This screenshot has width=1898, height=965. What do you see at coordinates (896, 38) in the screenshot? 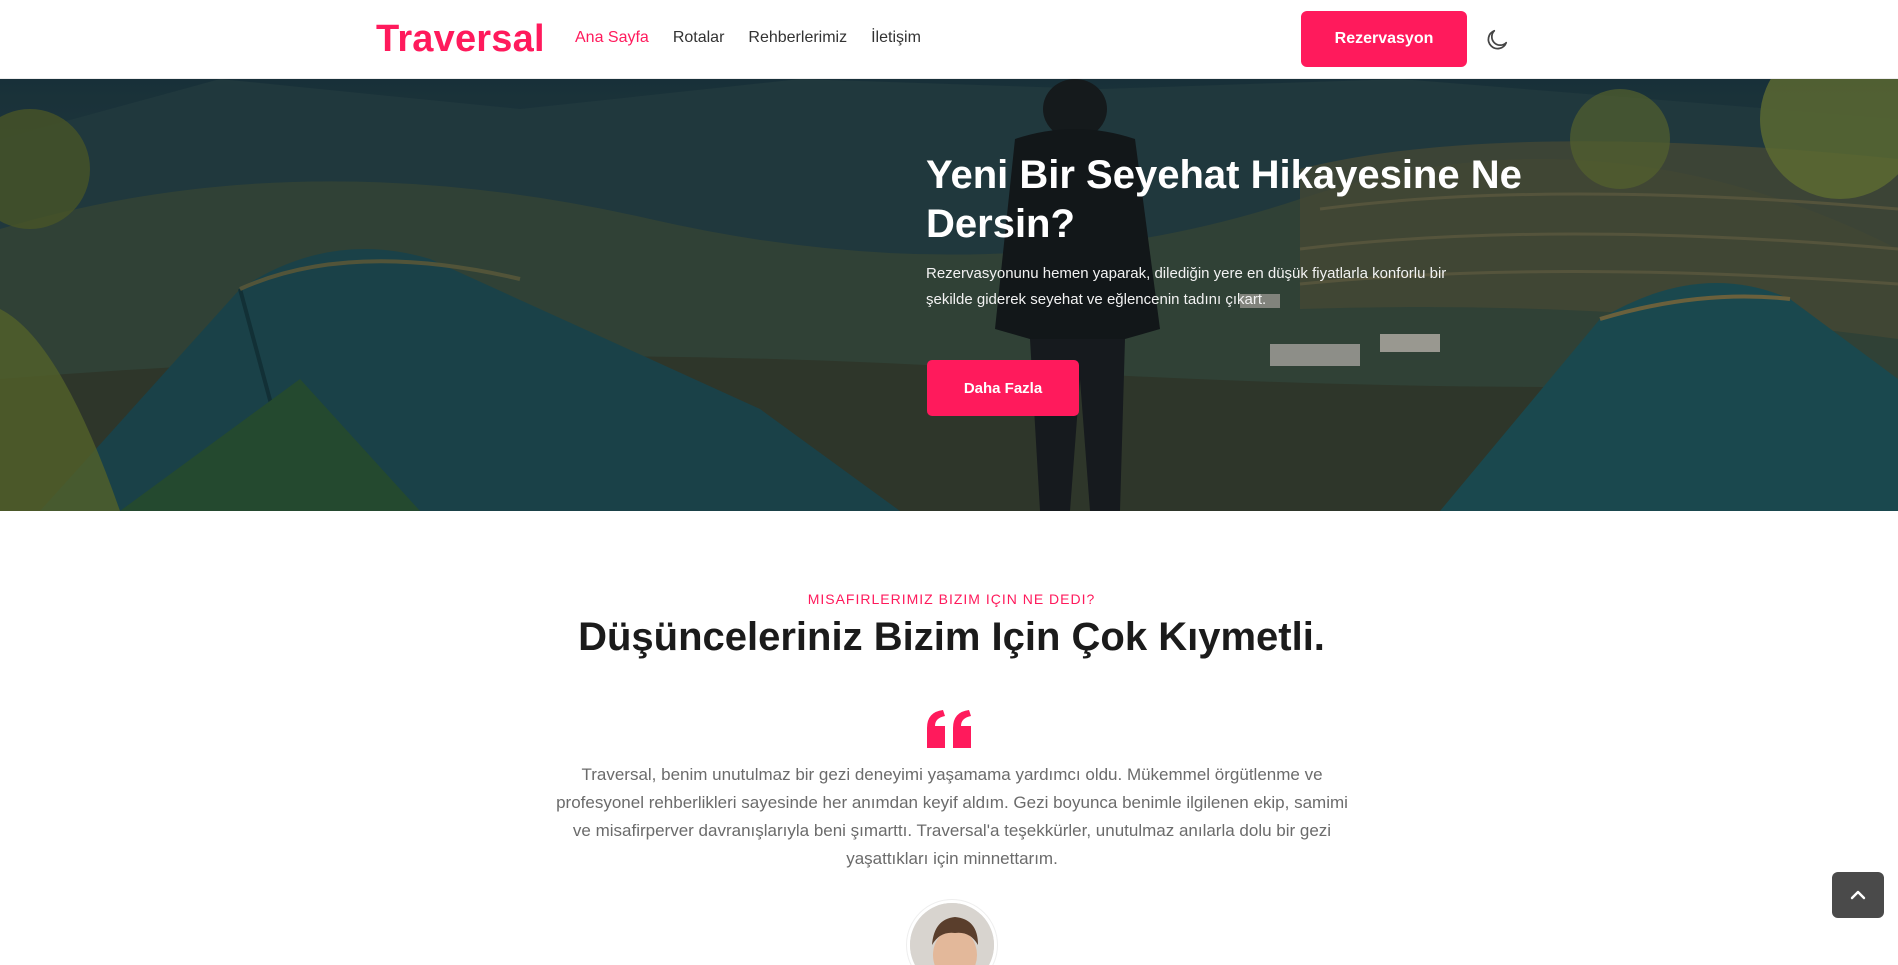
I see `nav-link-contact: İletişim` at bounding box center [896, 38].